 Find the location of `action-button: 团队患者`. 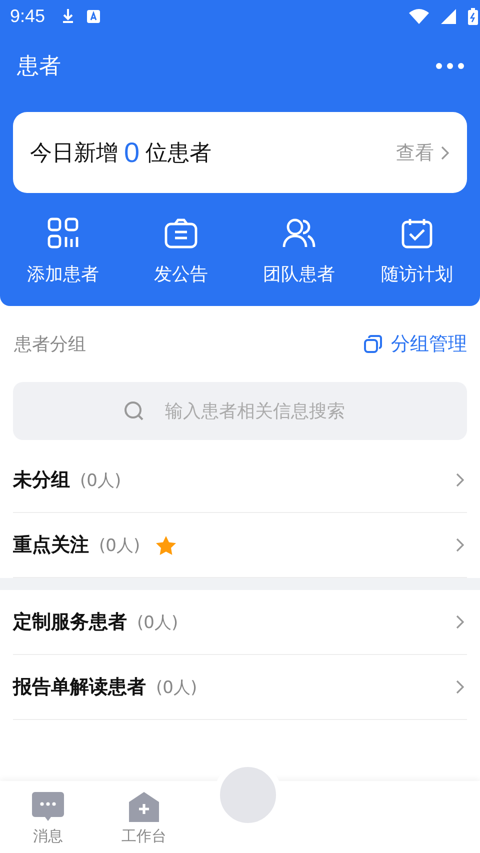

action-button: 团队患者 is located at coordinates (299, 251).